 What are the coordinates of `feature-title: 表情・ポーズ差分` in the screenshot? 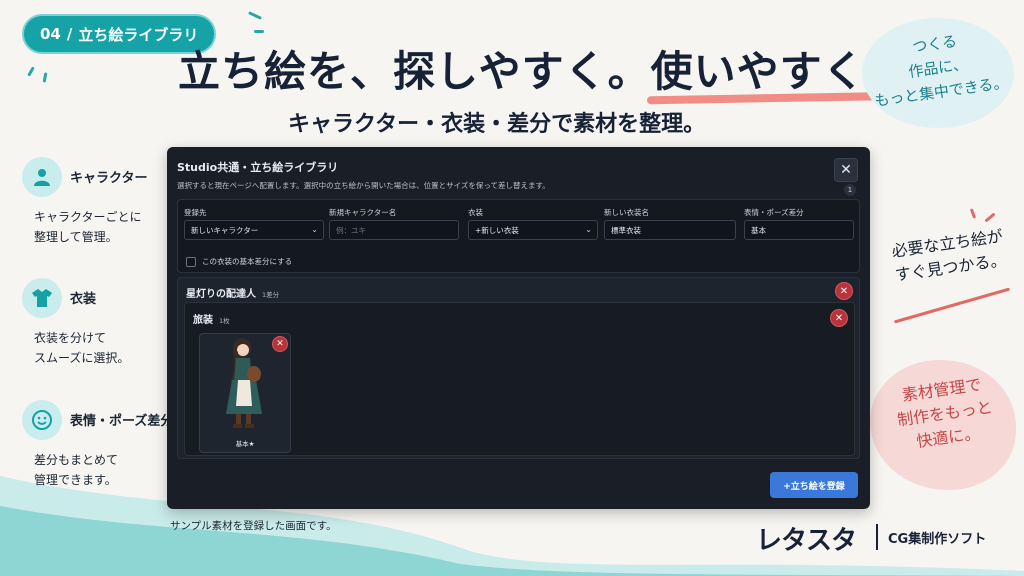 It's located at (122, 421).